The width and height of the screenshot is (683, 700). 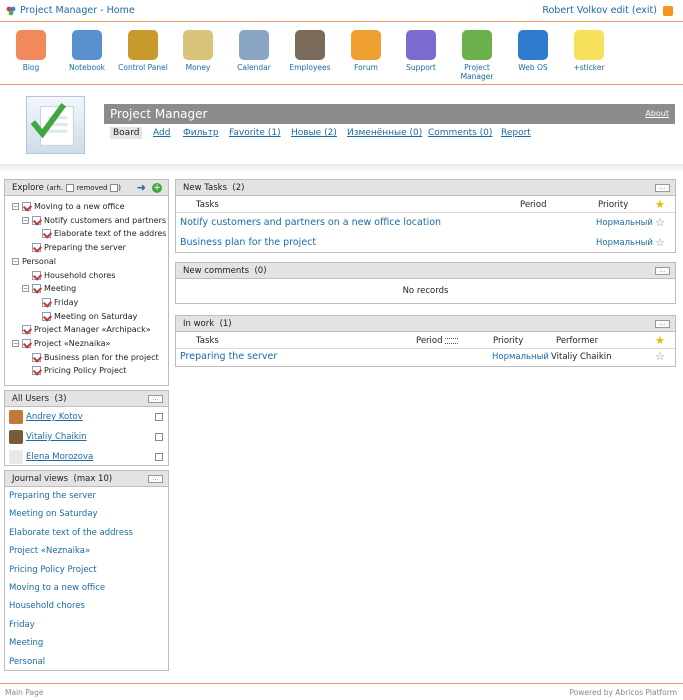 What do you see at coordinates (39, 261) in the screenshot?
I see `tree-item: Personal` at bounding box center [39, 261].